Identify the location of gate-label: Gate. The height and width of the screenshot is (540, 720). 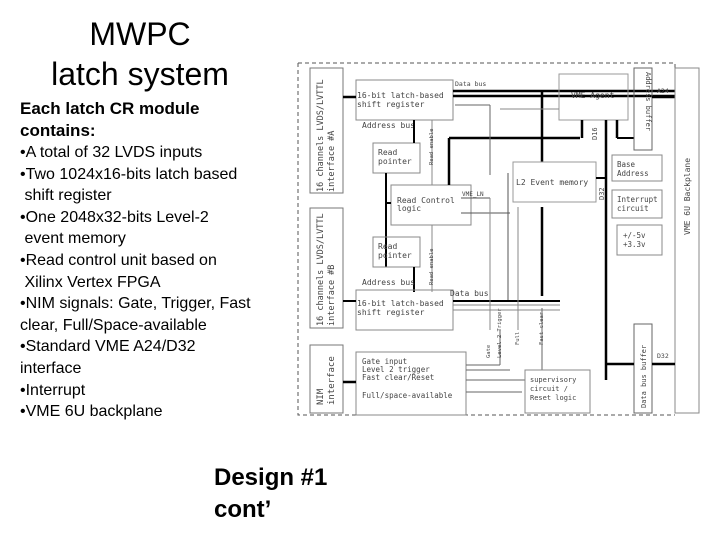
(489, 351).